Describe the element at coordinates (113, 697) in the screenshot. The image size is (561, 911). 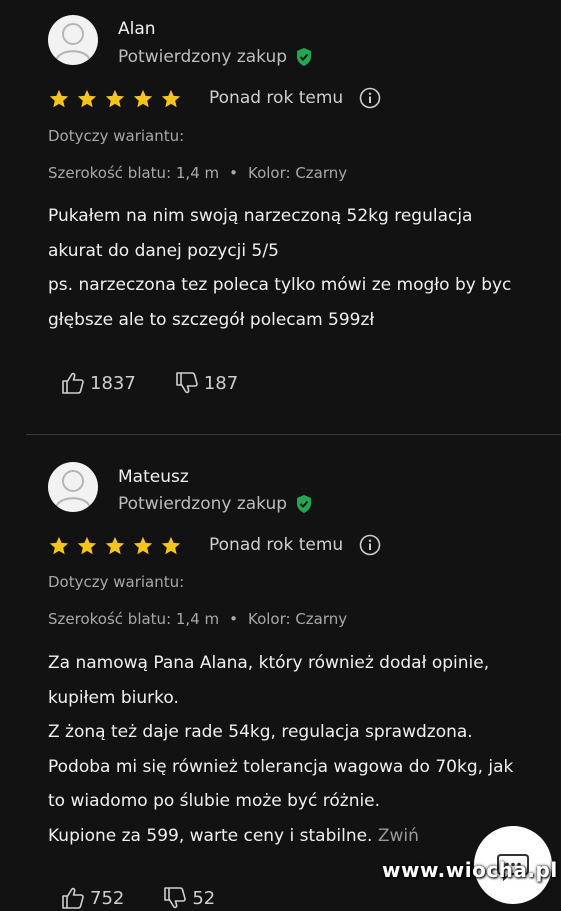
I see `review-line: kupiłem biurko.` at that location.